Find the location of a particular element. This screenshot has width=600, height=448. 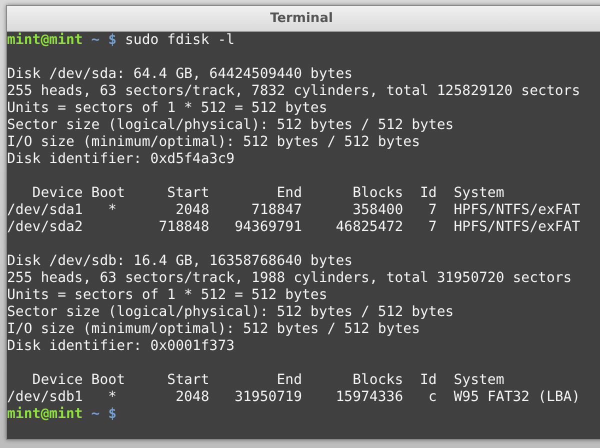

window-title: Terminal is located at coordinates (301, 18).